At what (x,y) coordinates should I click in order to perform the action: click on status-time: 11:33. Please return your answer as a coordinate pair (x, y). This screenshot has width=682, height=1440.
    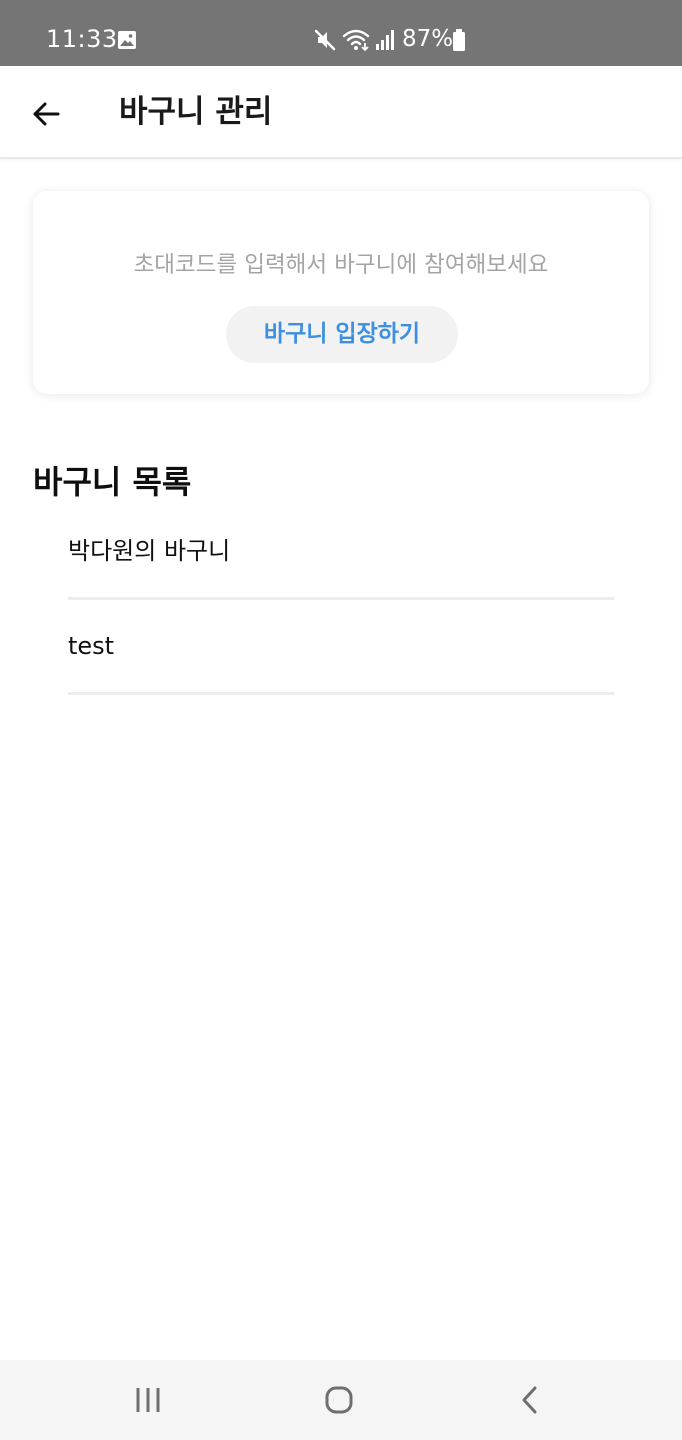
    Looking at the image, I should click on (82, 39).